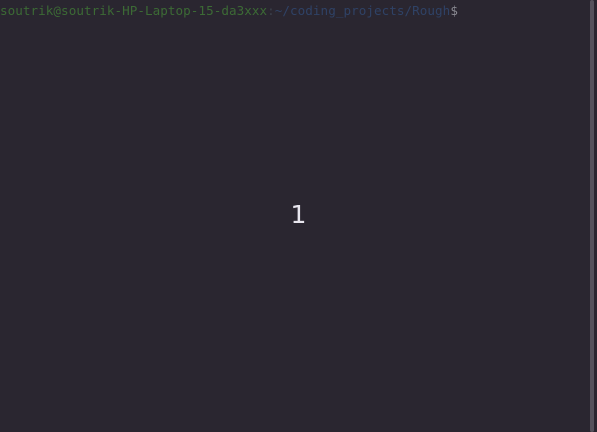  What do you see at coordinates (362, 10) in the screenshot?
I see `prompt-path: ~/coding_projects/Rough` at bounding box center [362, 10].